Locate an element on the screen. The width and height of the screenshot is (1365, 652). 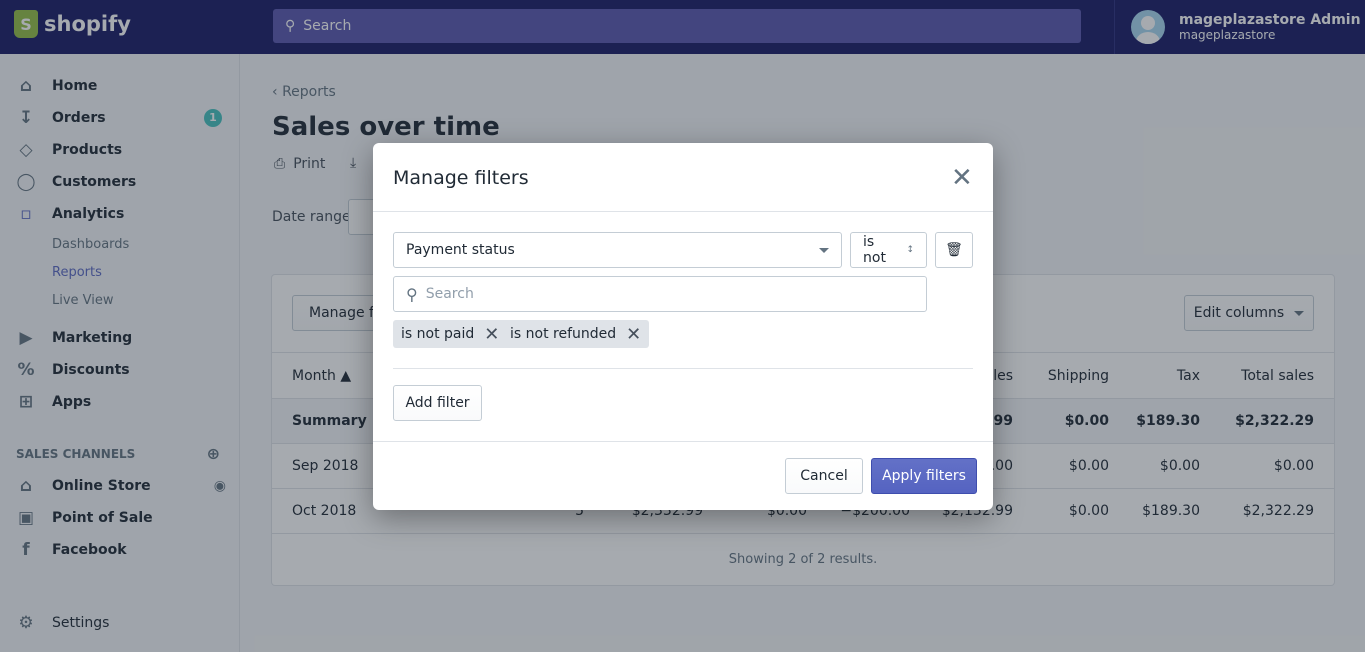
trash-icon: 🗑 is located at coordinates (954, 250).